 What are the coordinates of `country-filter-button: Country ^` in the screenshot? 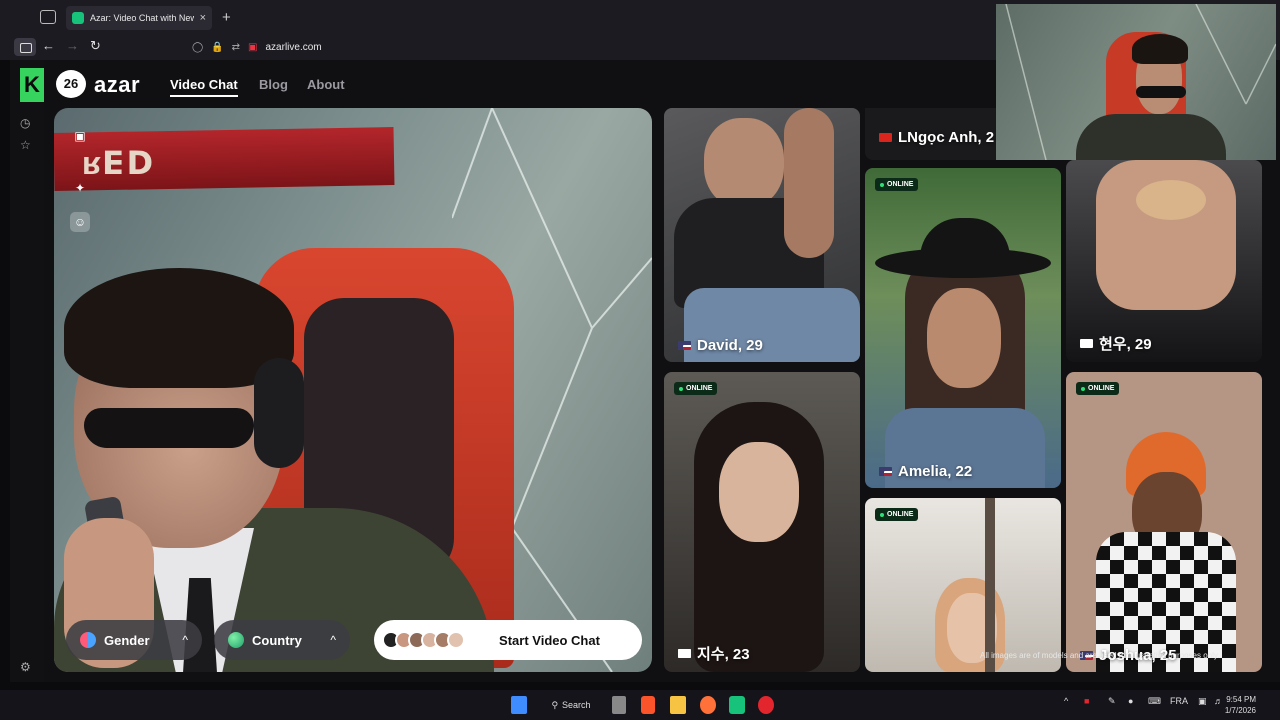 It's located at (282, 640).